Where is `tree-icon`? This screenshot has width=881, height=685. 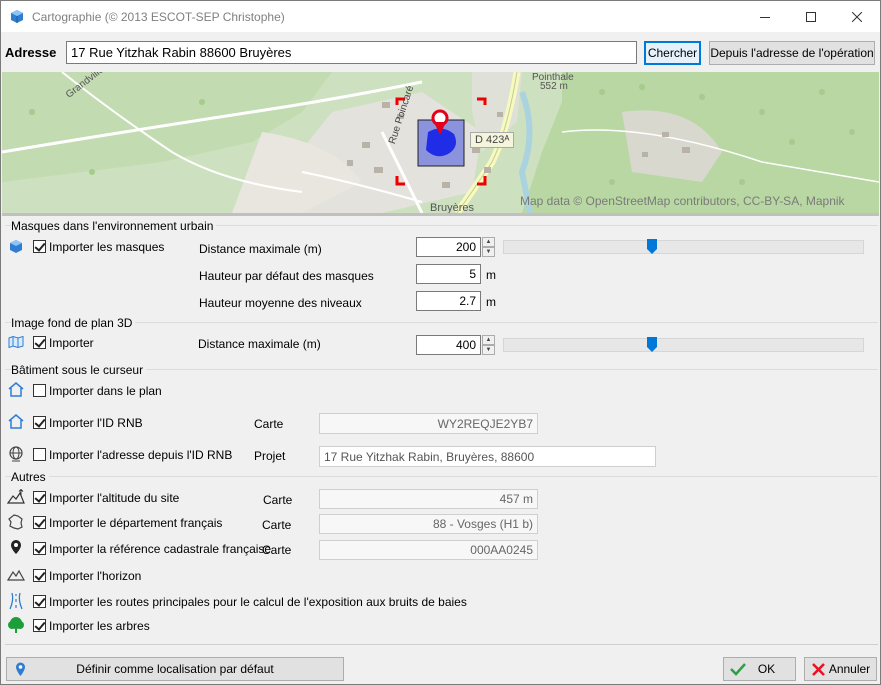 tree-icon is located at coordinates (16, 626).